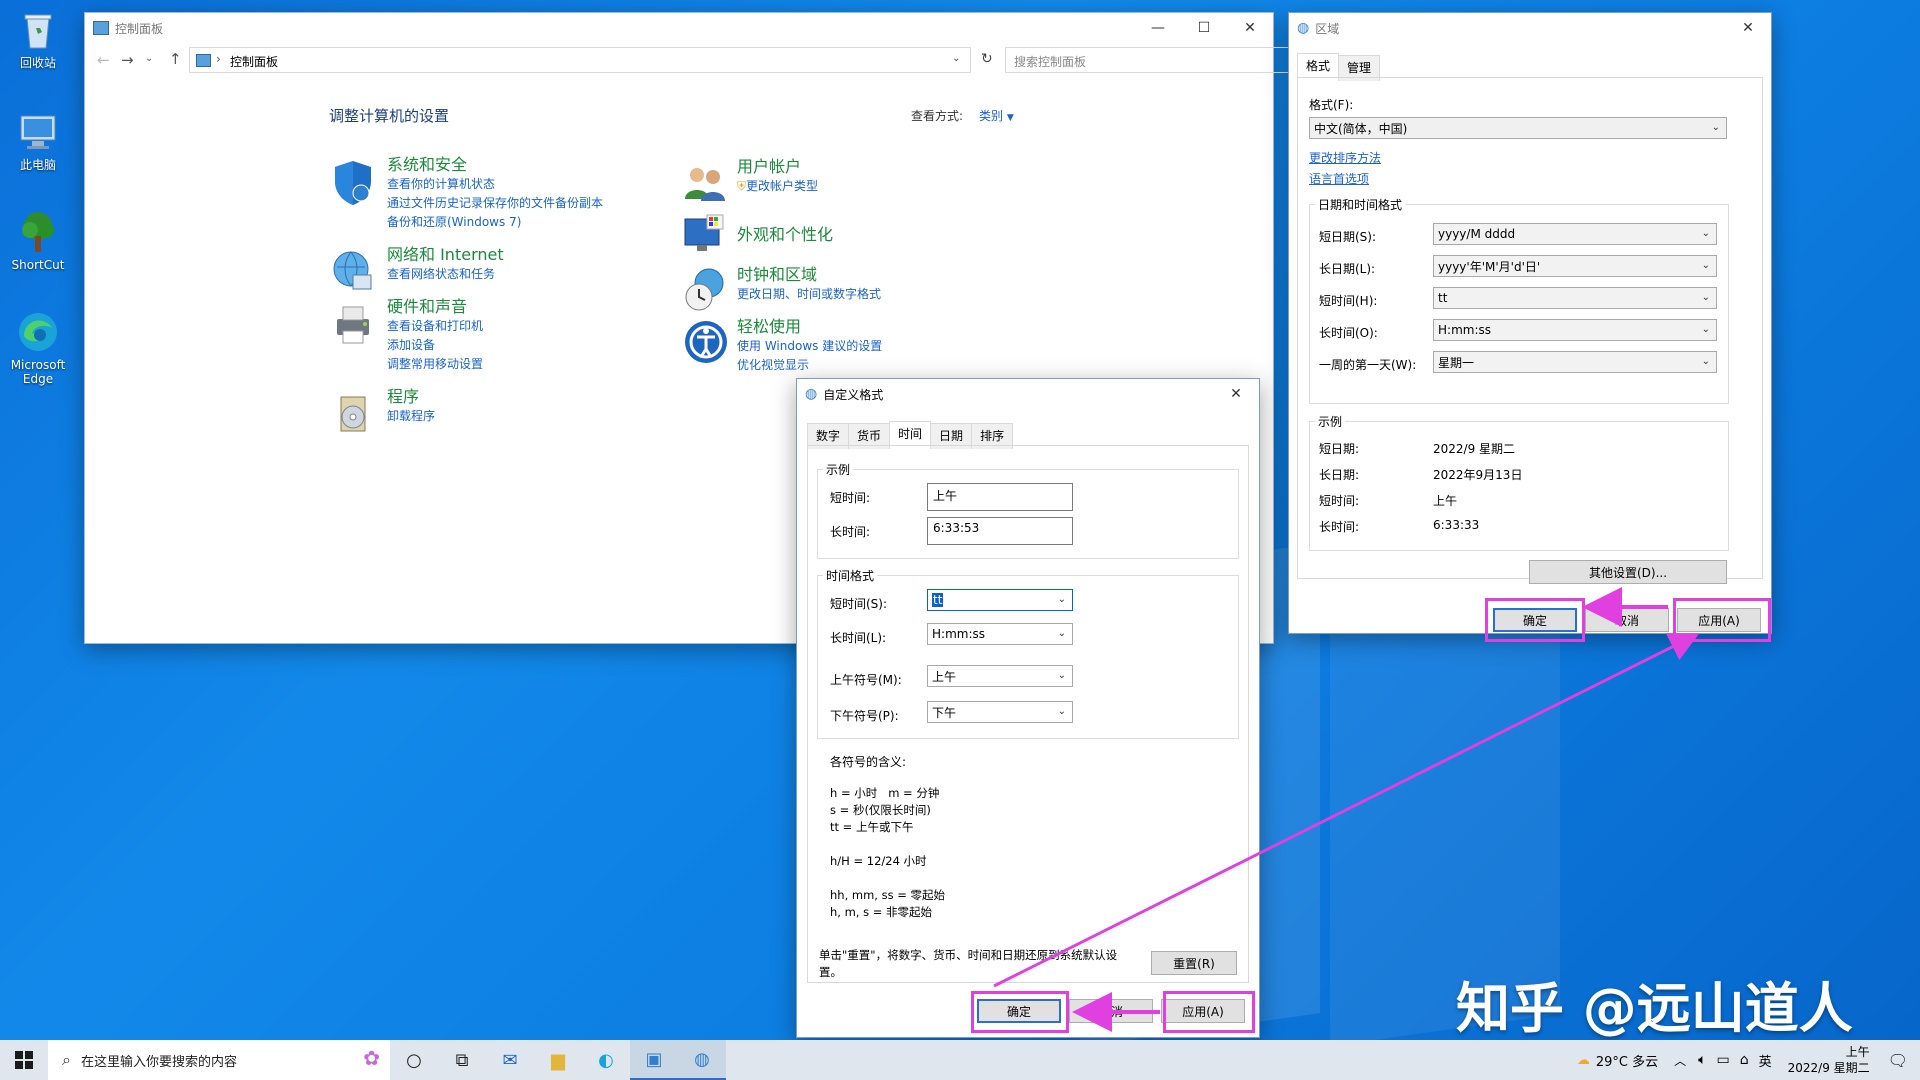  Describe the element at coordinates (1583, 1060) in the screenshot. I see `cloudy-weather-icon: ☁` at that location.